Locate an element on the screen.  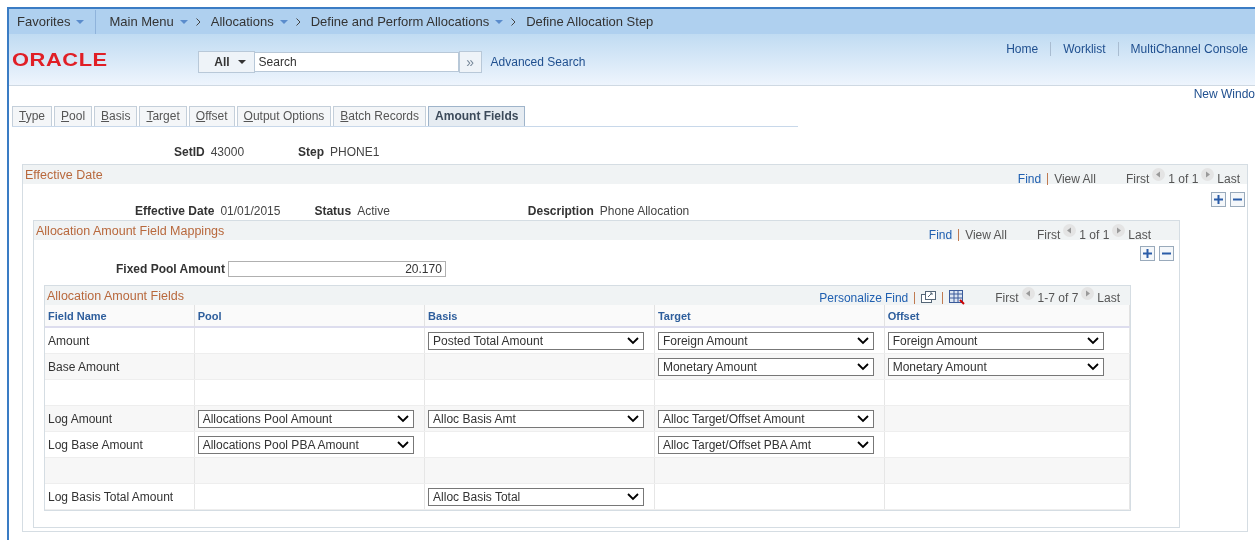
field-label: Status is located at coordinates (333, 211).